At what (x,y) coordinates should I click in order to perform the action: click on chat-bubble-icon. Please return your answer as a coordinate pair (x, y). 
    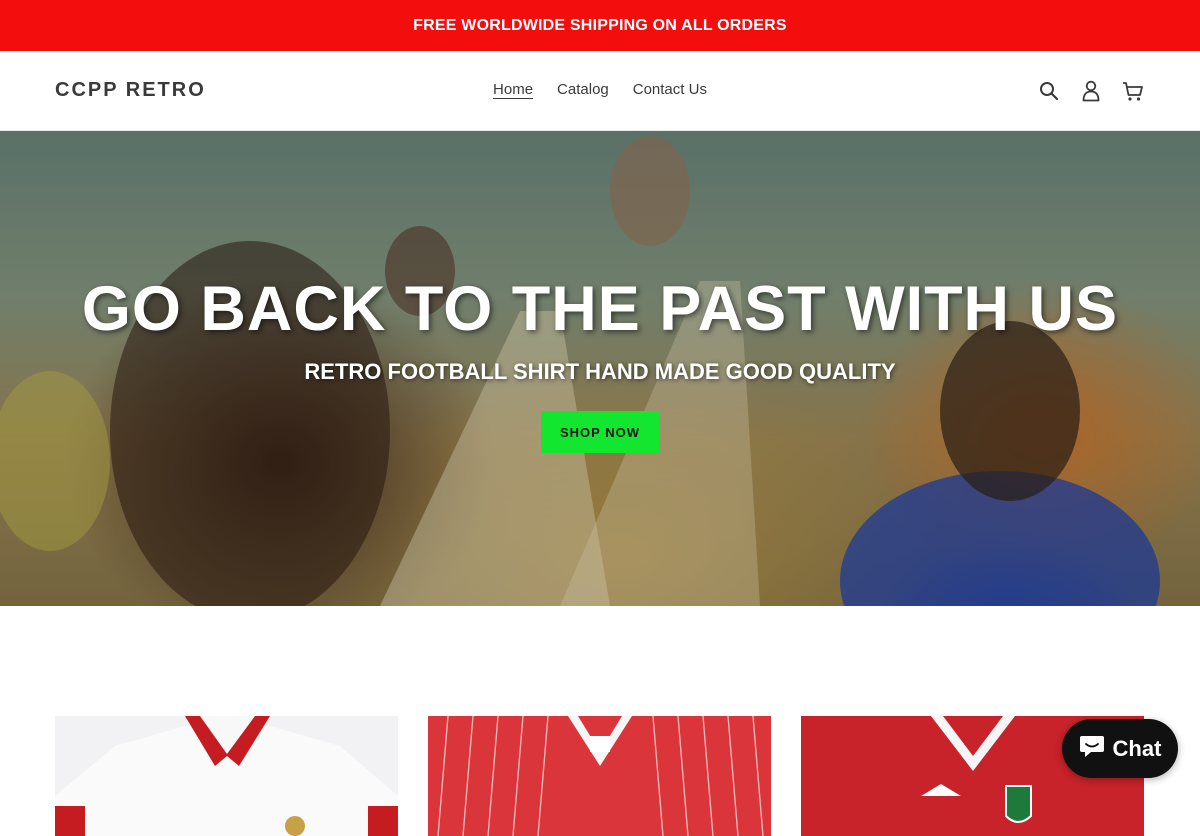
    Looking at the image, I should click on (1092, 749).